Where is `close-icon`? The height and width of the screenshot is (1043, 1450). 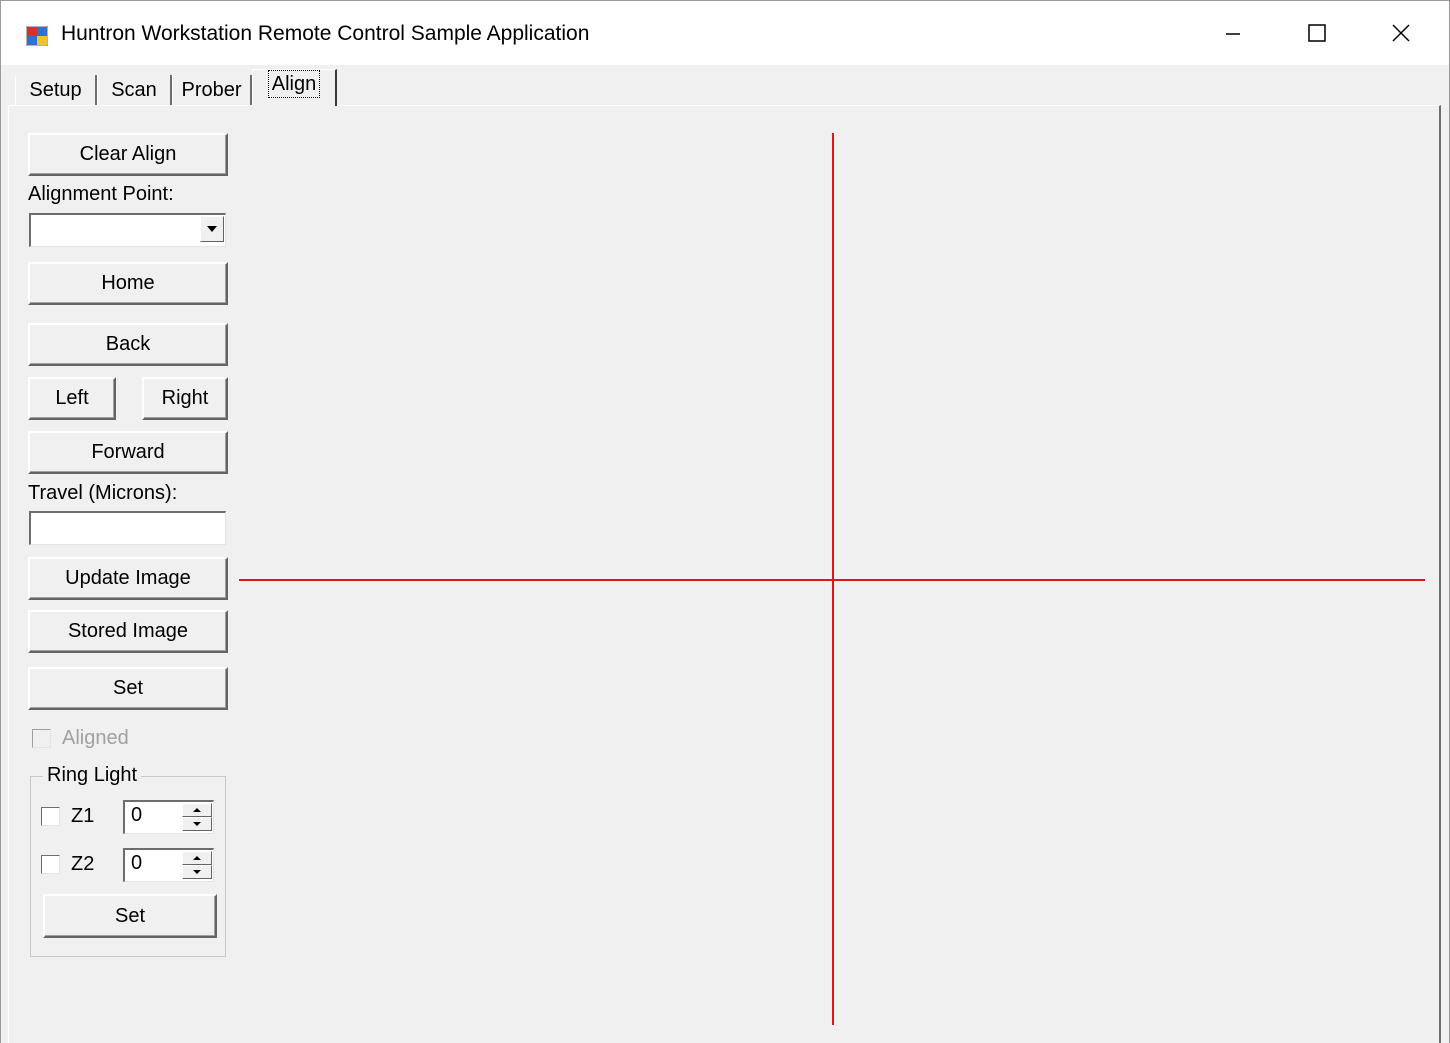
close-icon is located at coordinates (1401, 33).